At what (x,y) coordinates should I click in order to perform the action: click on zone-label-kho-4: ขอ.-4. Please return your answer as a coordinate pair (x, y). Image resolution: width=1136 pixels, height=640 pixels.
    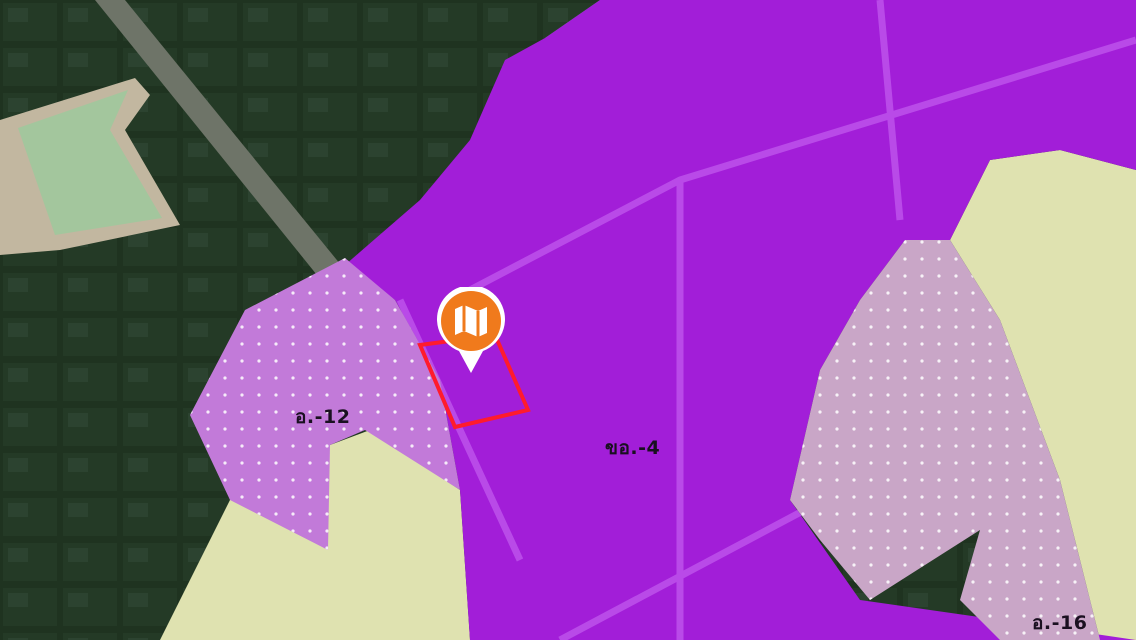
    Looking at the image, I should click on (633, 448).